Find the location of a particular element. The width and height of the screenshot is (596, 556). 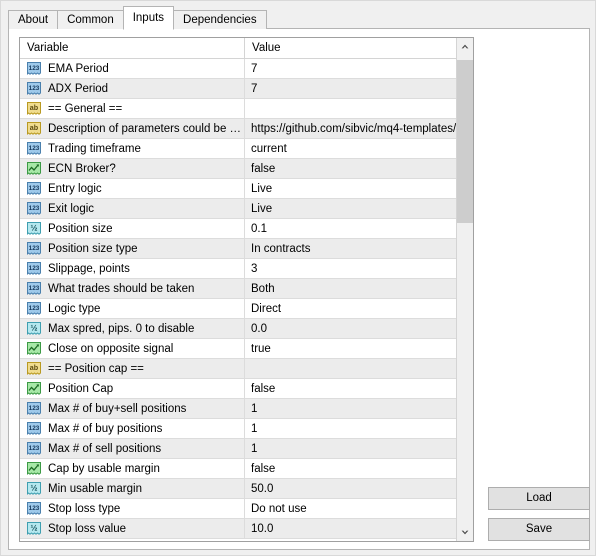

parameter-row: 123 EMA Period 7 is located at coordinates (238, 69).